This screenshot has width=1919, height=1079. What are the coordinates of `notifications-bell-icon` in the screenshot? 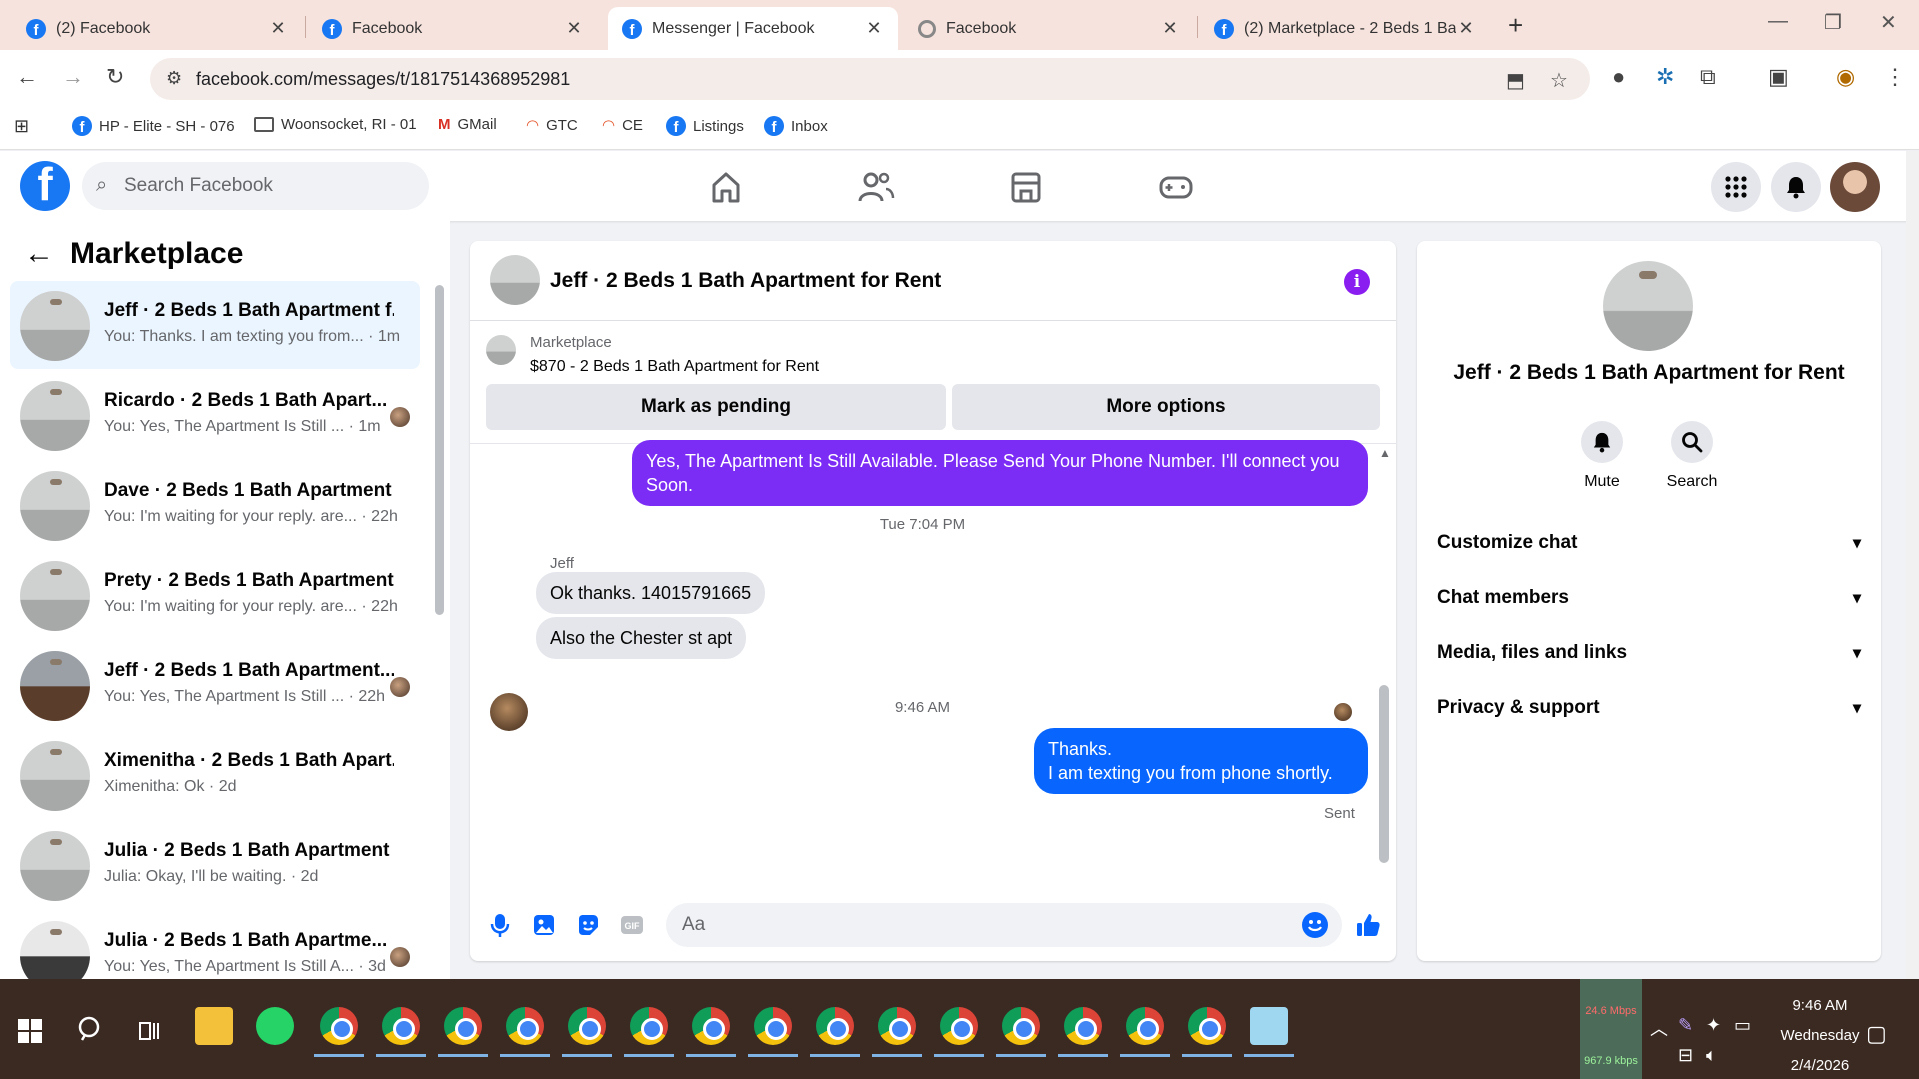 It's located at (1796, 187).